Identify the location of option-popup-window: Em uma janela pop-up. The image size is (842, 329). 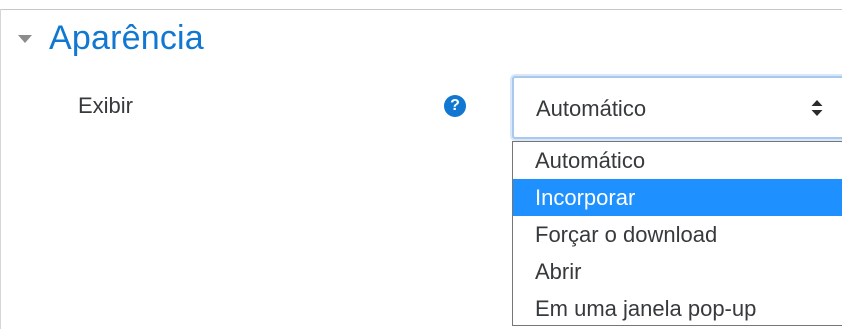
(677, 307).